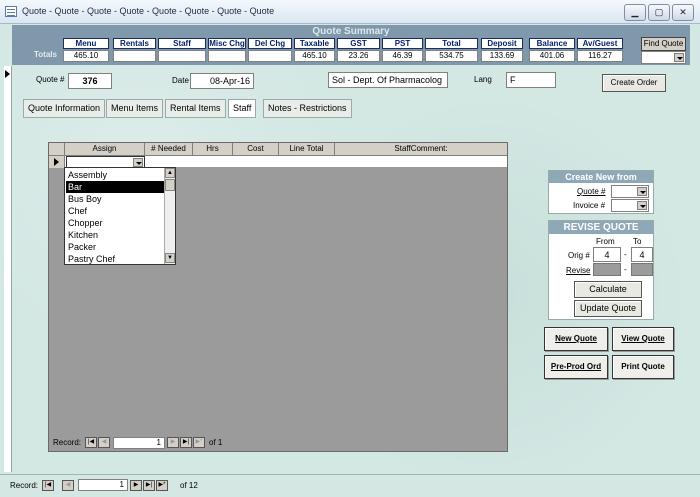 The width and height of the screenshot is (700, 497). I want to click on new-quote-button: New Quote, so click(576, 339).